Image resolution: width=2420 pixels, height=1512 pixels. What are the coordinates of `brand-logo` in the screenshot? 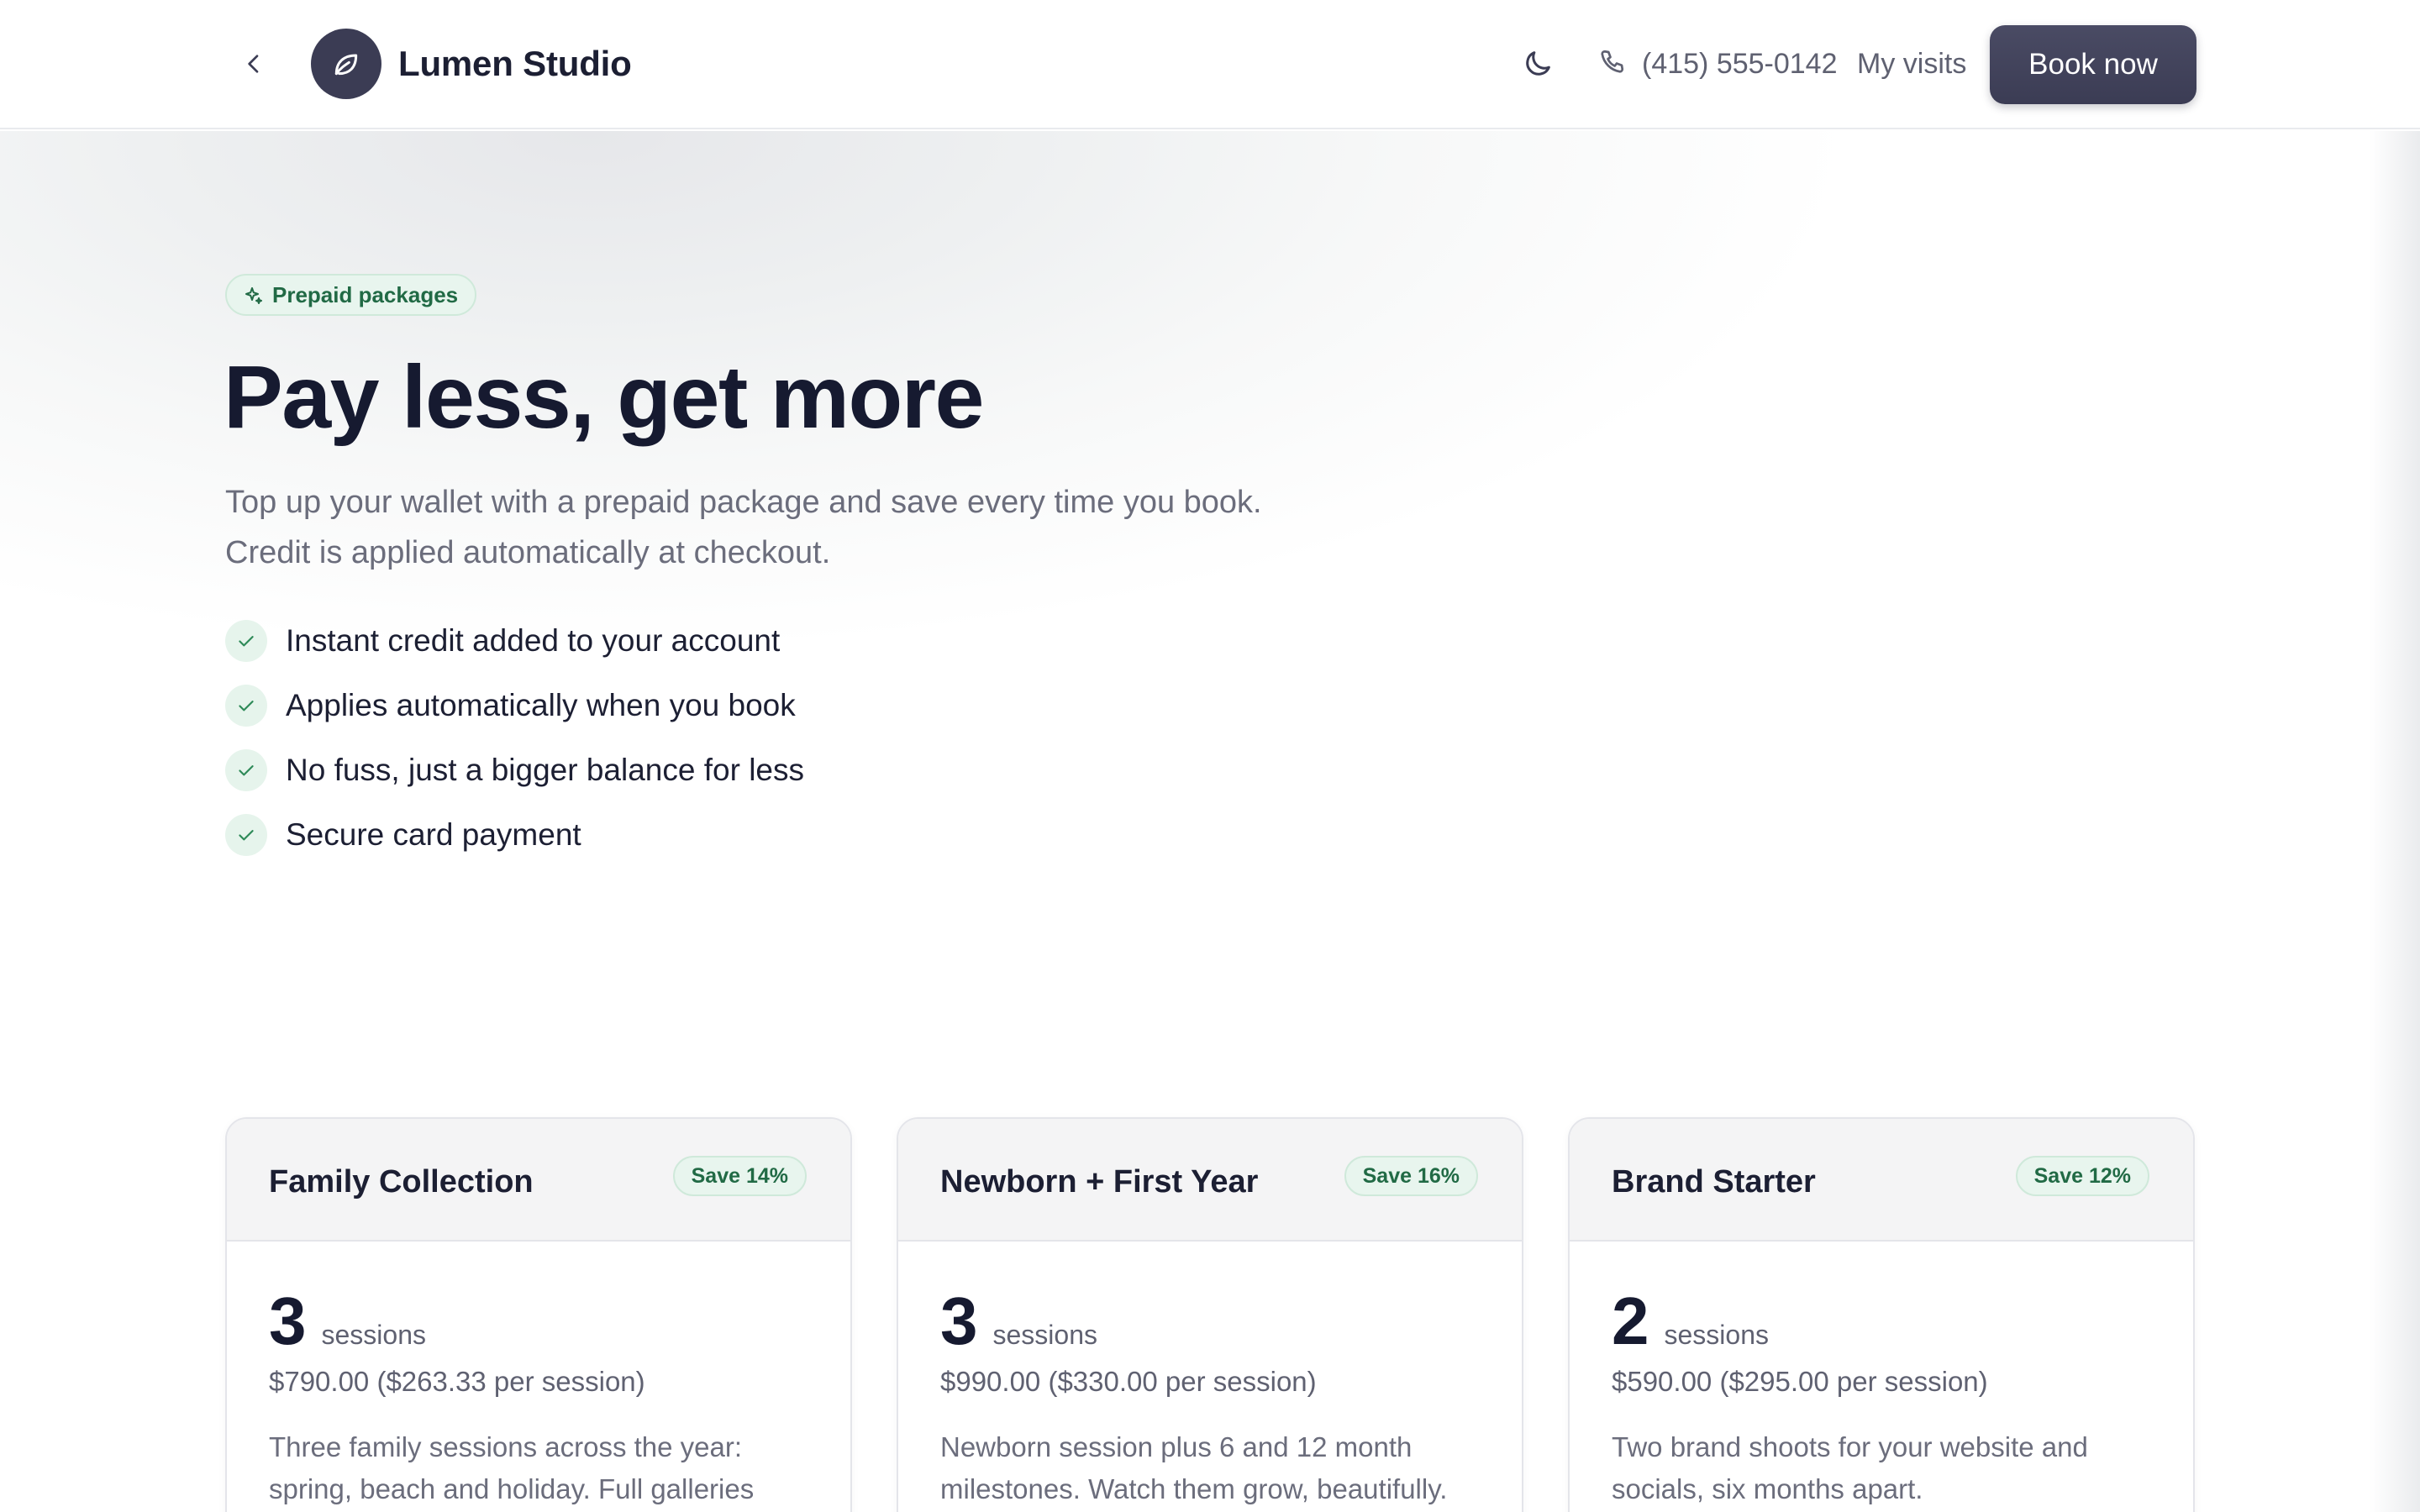 It's located at (346, 64).